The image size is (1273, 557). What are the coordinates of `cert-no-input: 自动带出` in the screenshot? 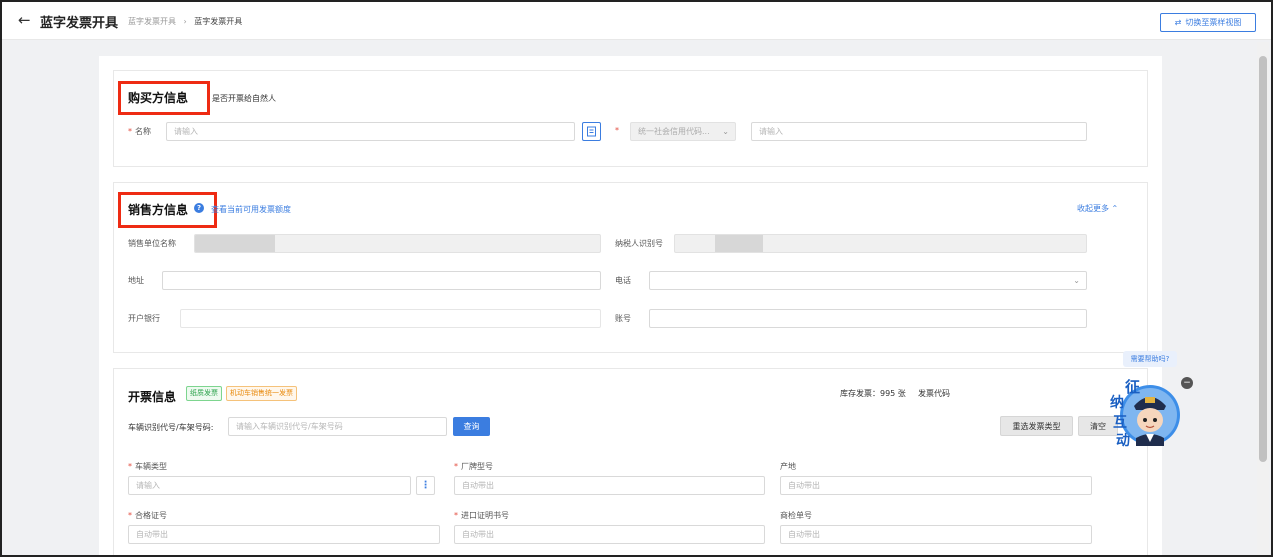 It's located at (284, 534).